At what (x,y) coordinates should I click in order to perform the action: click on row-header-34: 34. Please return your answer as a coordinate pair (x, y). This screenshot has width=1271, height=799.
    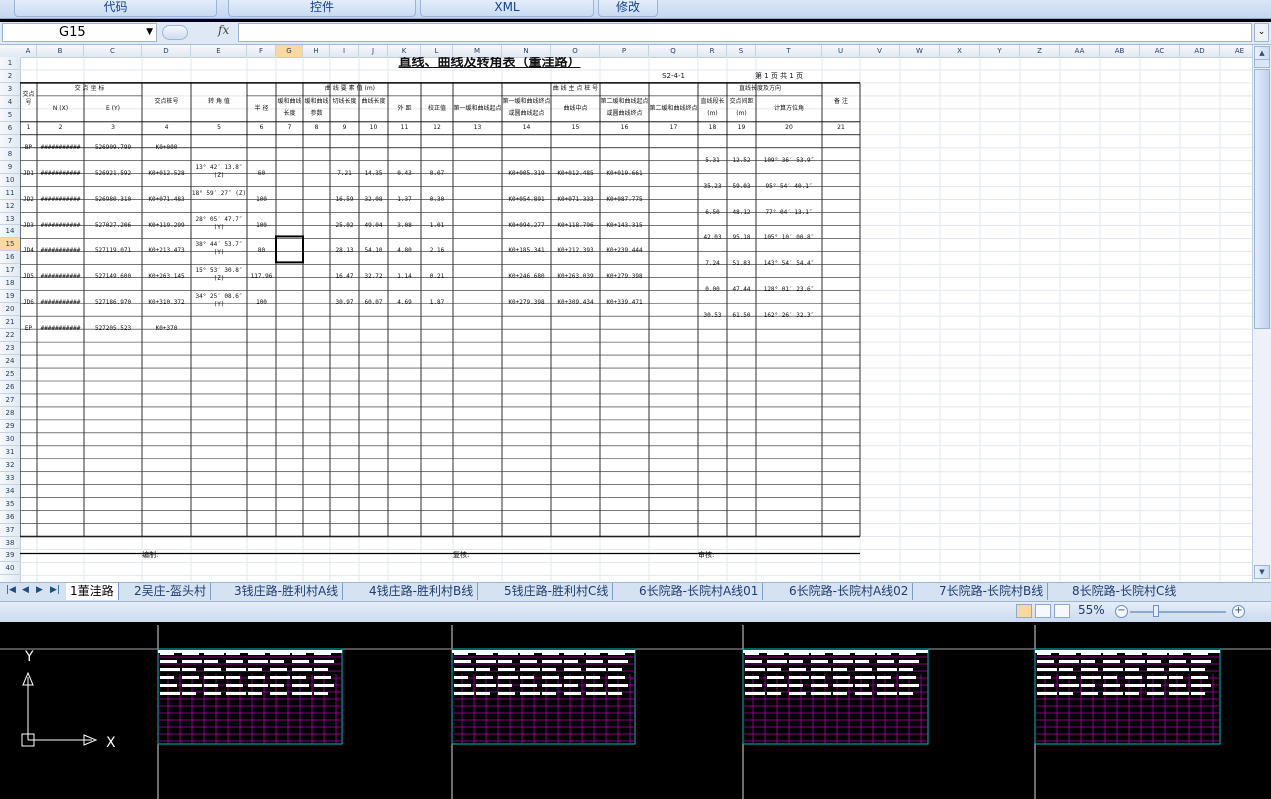
    Looking at the image, I should click on (10, 491).